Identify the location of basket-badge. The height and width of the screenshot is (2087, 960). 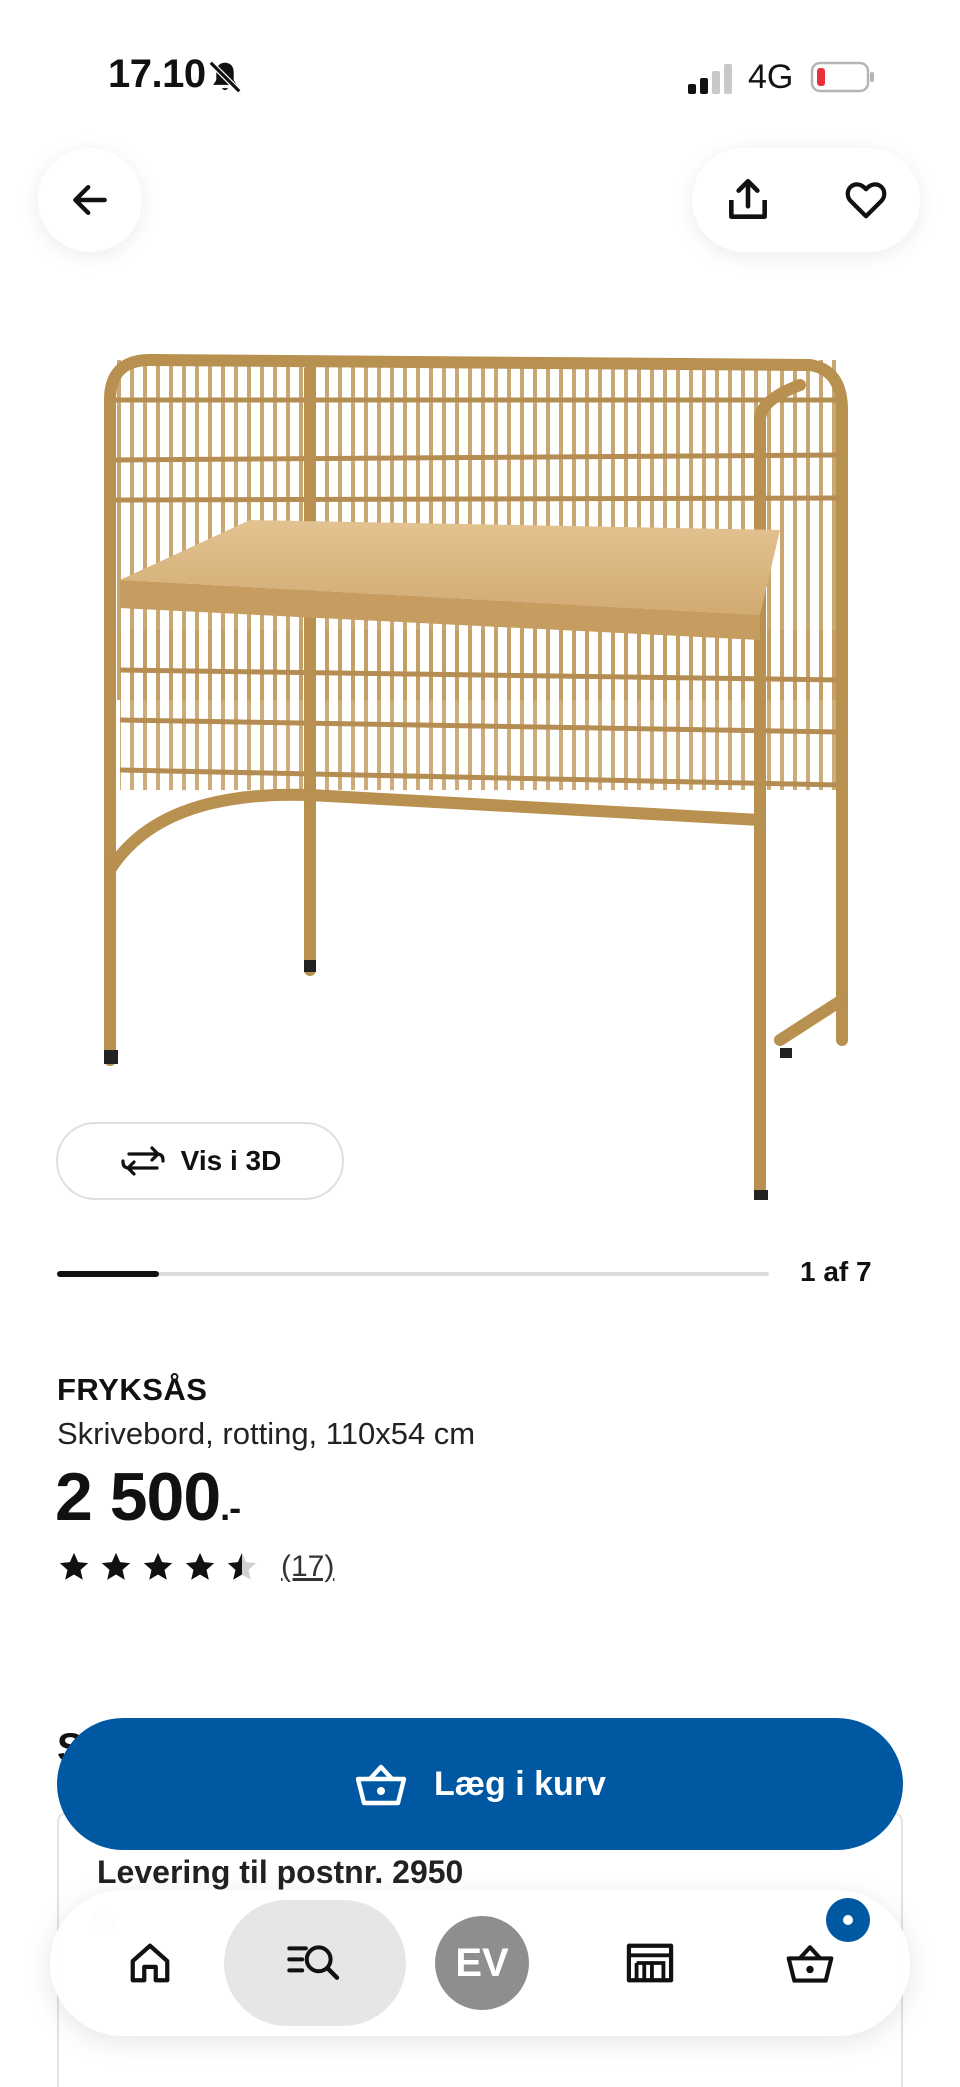
(848, 1920).